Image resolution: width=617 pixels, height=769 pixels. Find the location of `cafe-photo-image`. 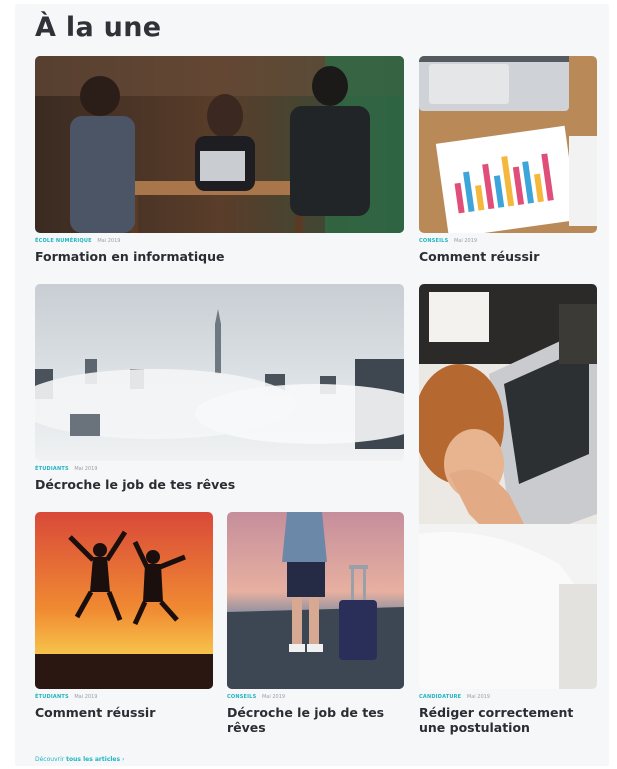

cafe-photo-image is located at coordinates (219, 144).